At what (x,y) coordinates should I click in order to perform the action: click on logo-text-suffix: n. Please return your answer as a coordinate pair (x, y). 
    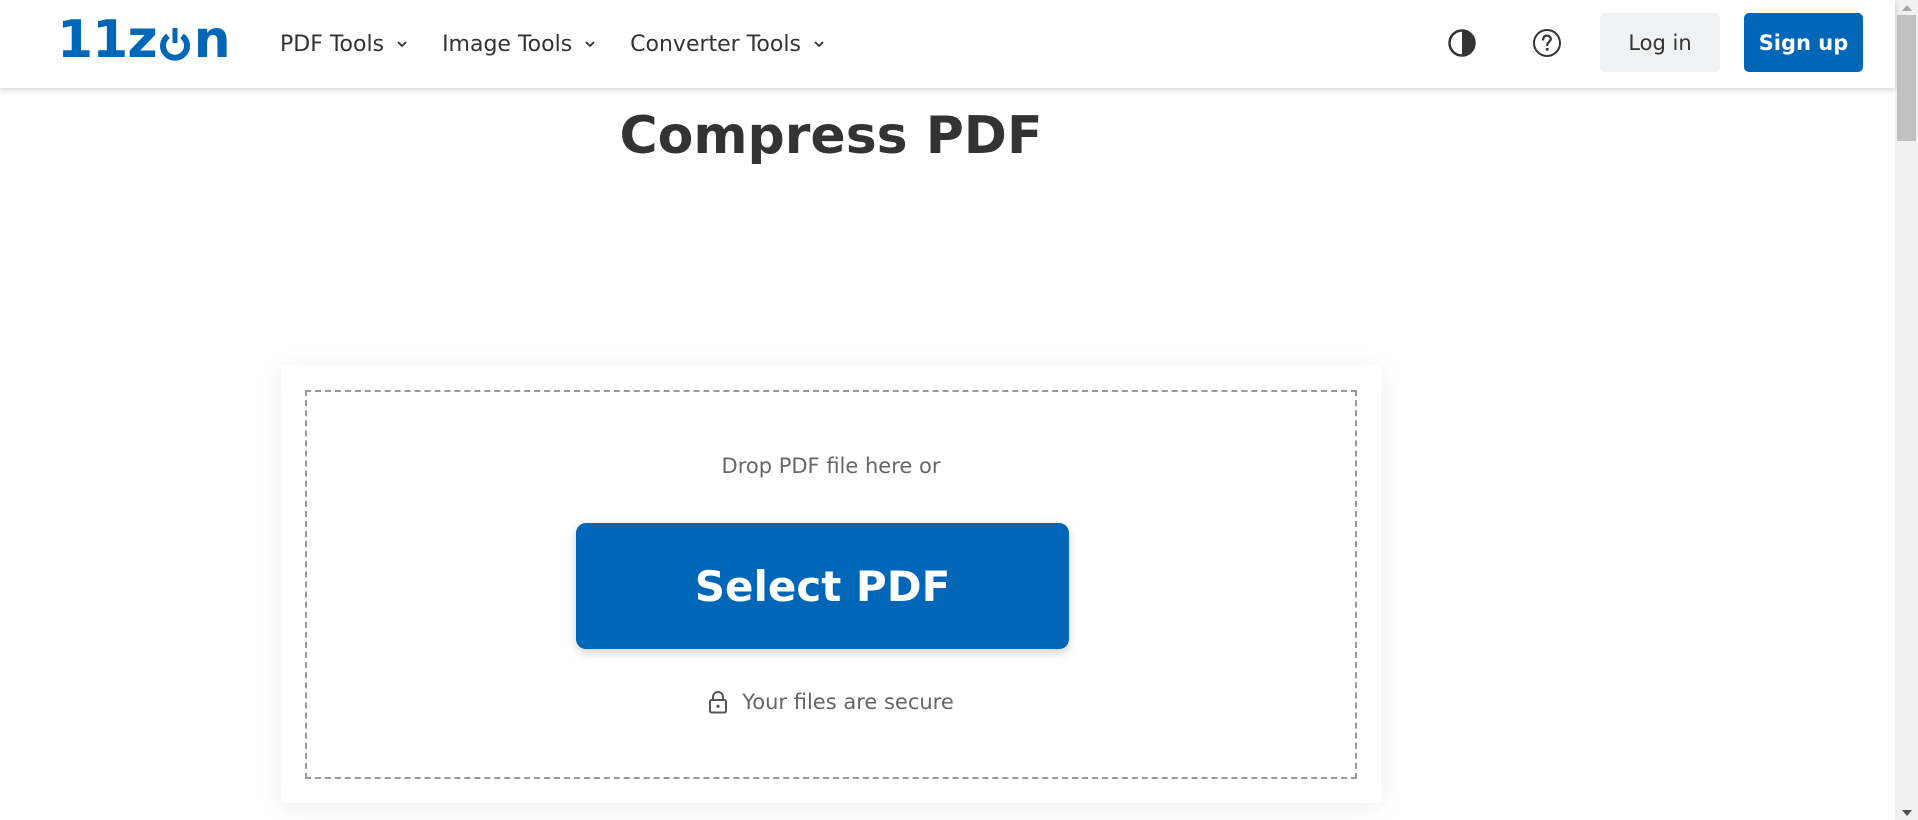
    Looking at the image, I should click on (212, 40).